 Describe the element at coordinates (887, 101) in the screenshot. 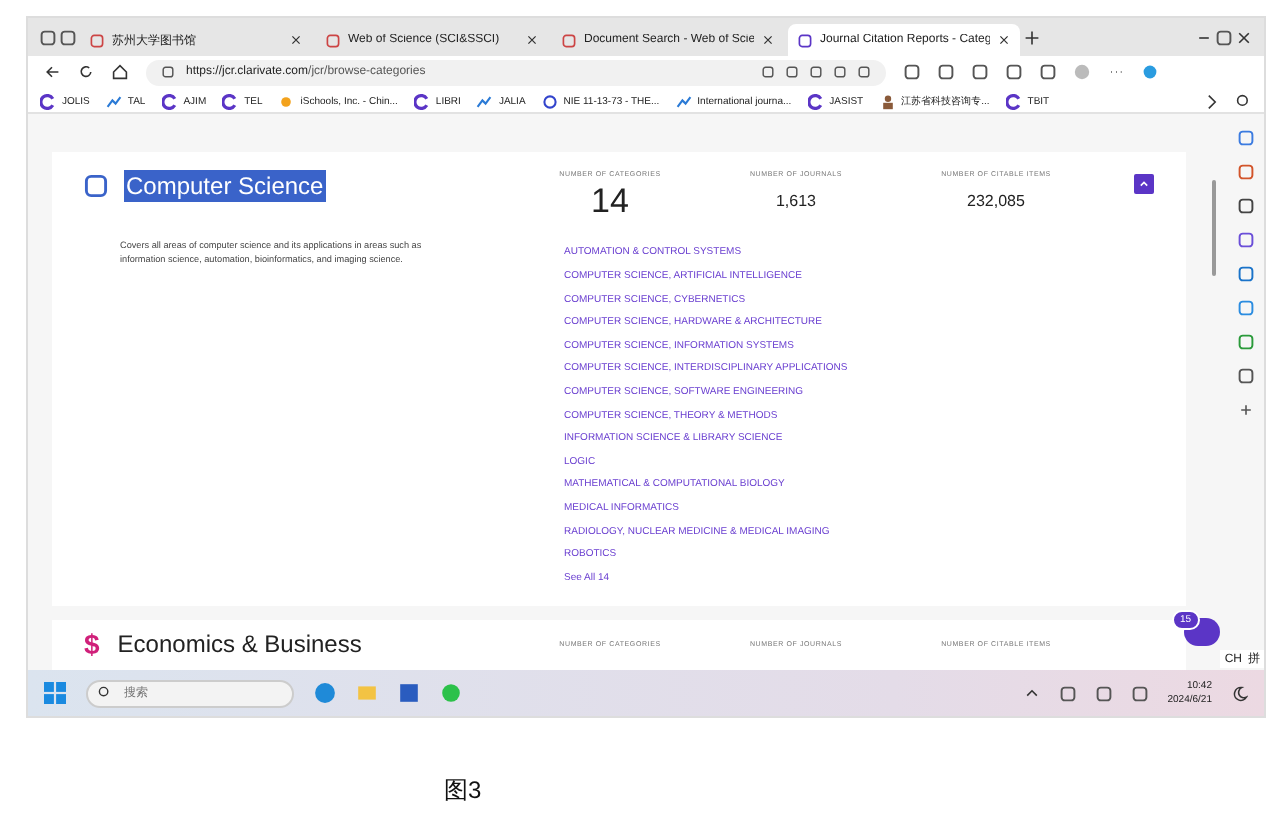

I see `person-icon` at that location.